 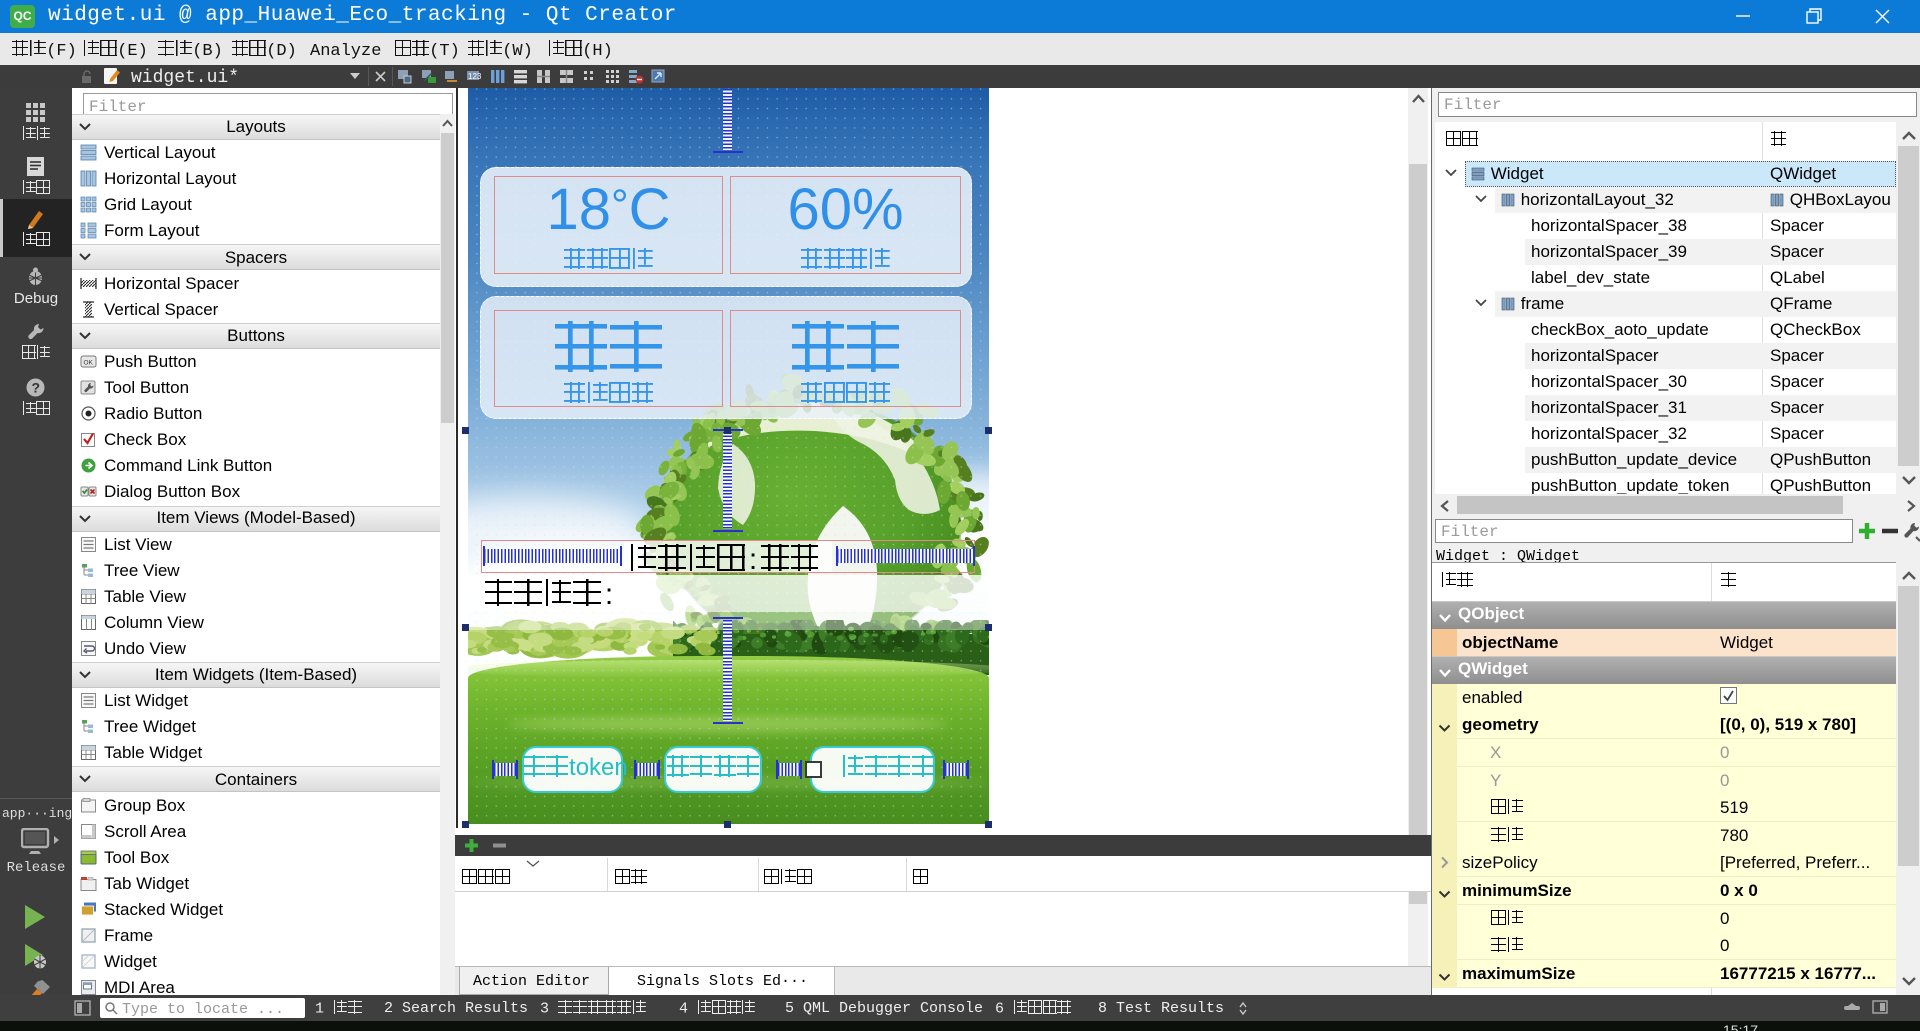 I want to click on svg-text: OK, so click(x=89, y=363).